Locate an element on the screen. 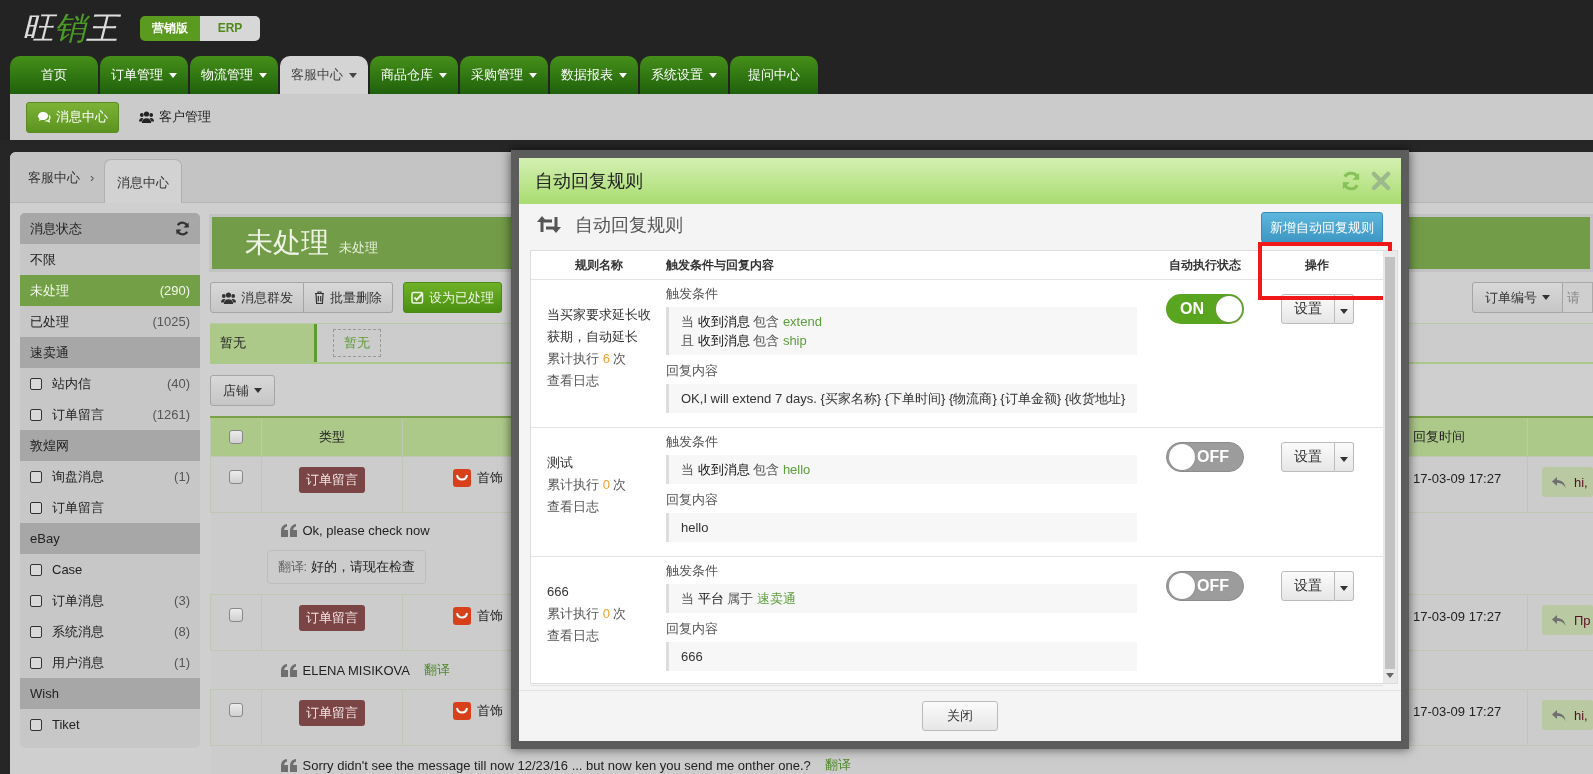 The width and height of the screenshot is (1593, 774). nav-tab: 商品仓库 is located at coordinates (414, 75).